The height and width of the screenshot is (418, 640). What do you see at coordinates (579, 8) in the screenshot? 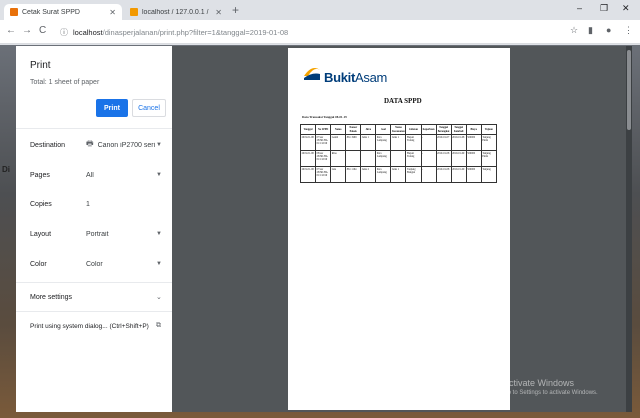
I see `minimize-button: –` at bounding box center [579, 8].